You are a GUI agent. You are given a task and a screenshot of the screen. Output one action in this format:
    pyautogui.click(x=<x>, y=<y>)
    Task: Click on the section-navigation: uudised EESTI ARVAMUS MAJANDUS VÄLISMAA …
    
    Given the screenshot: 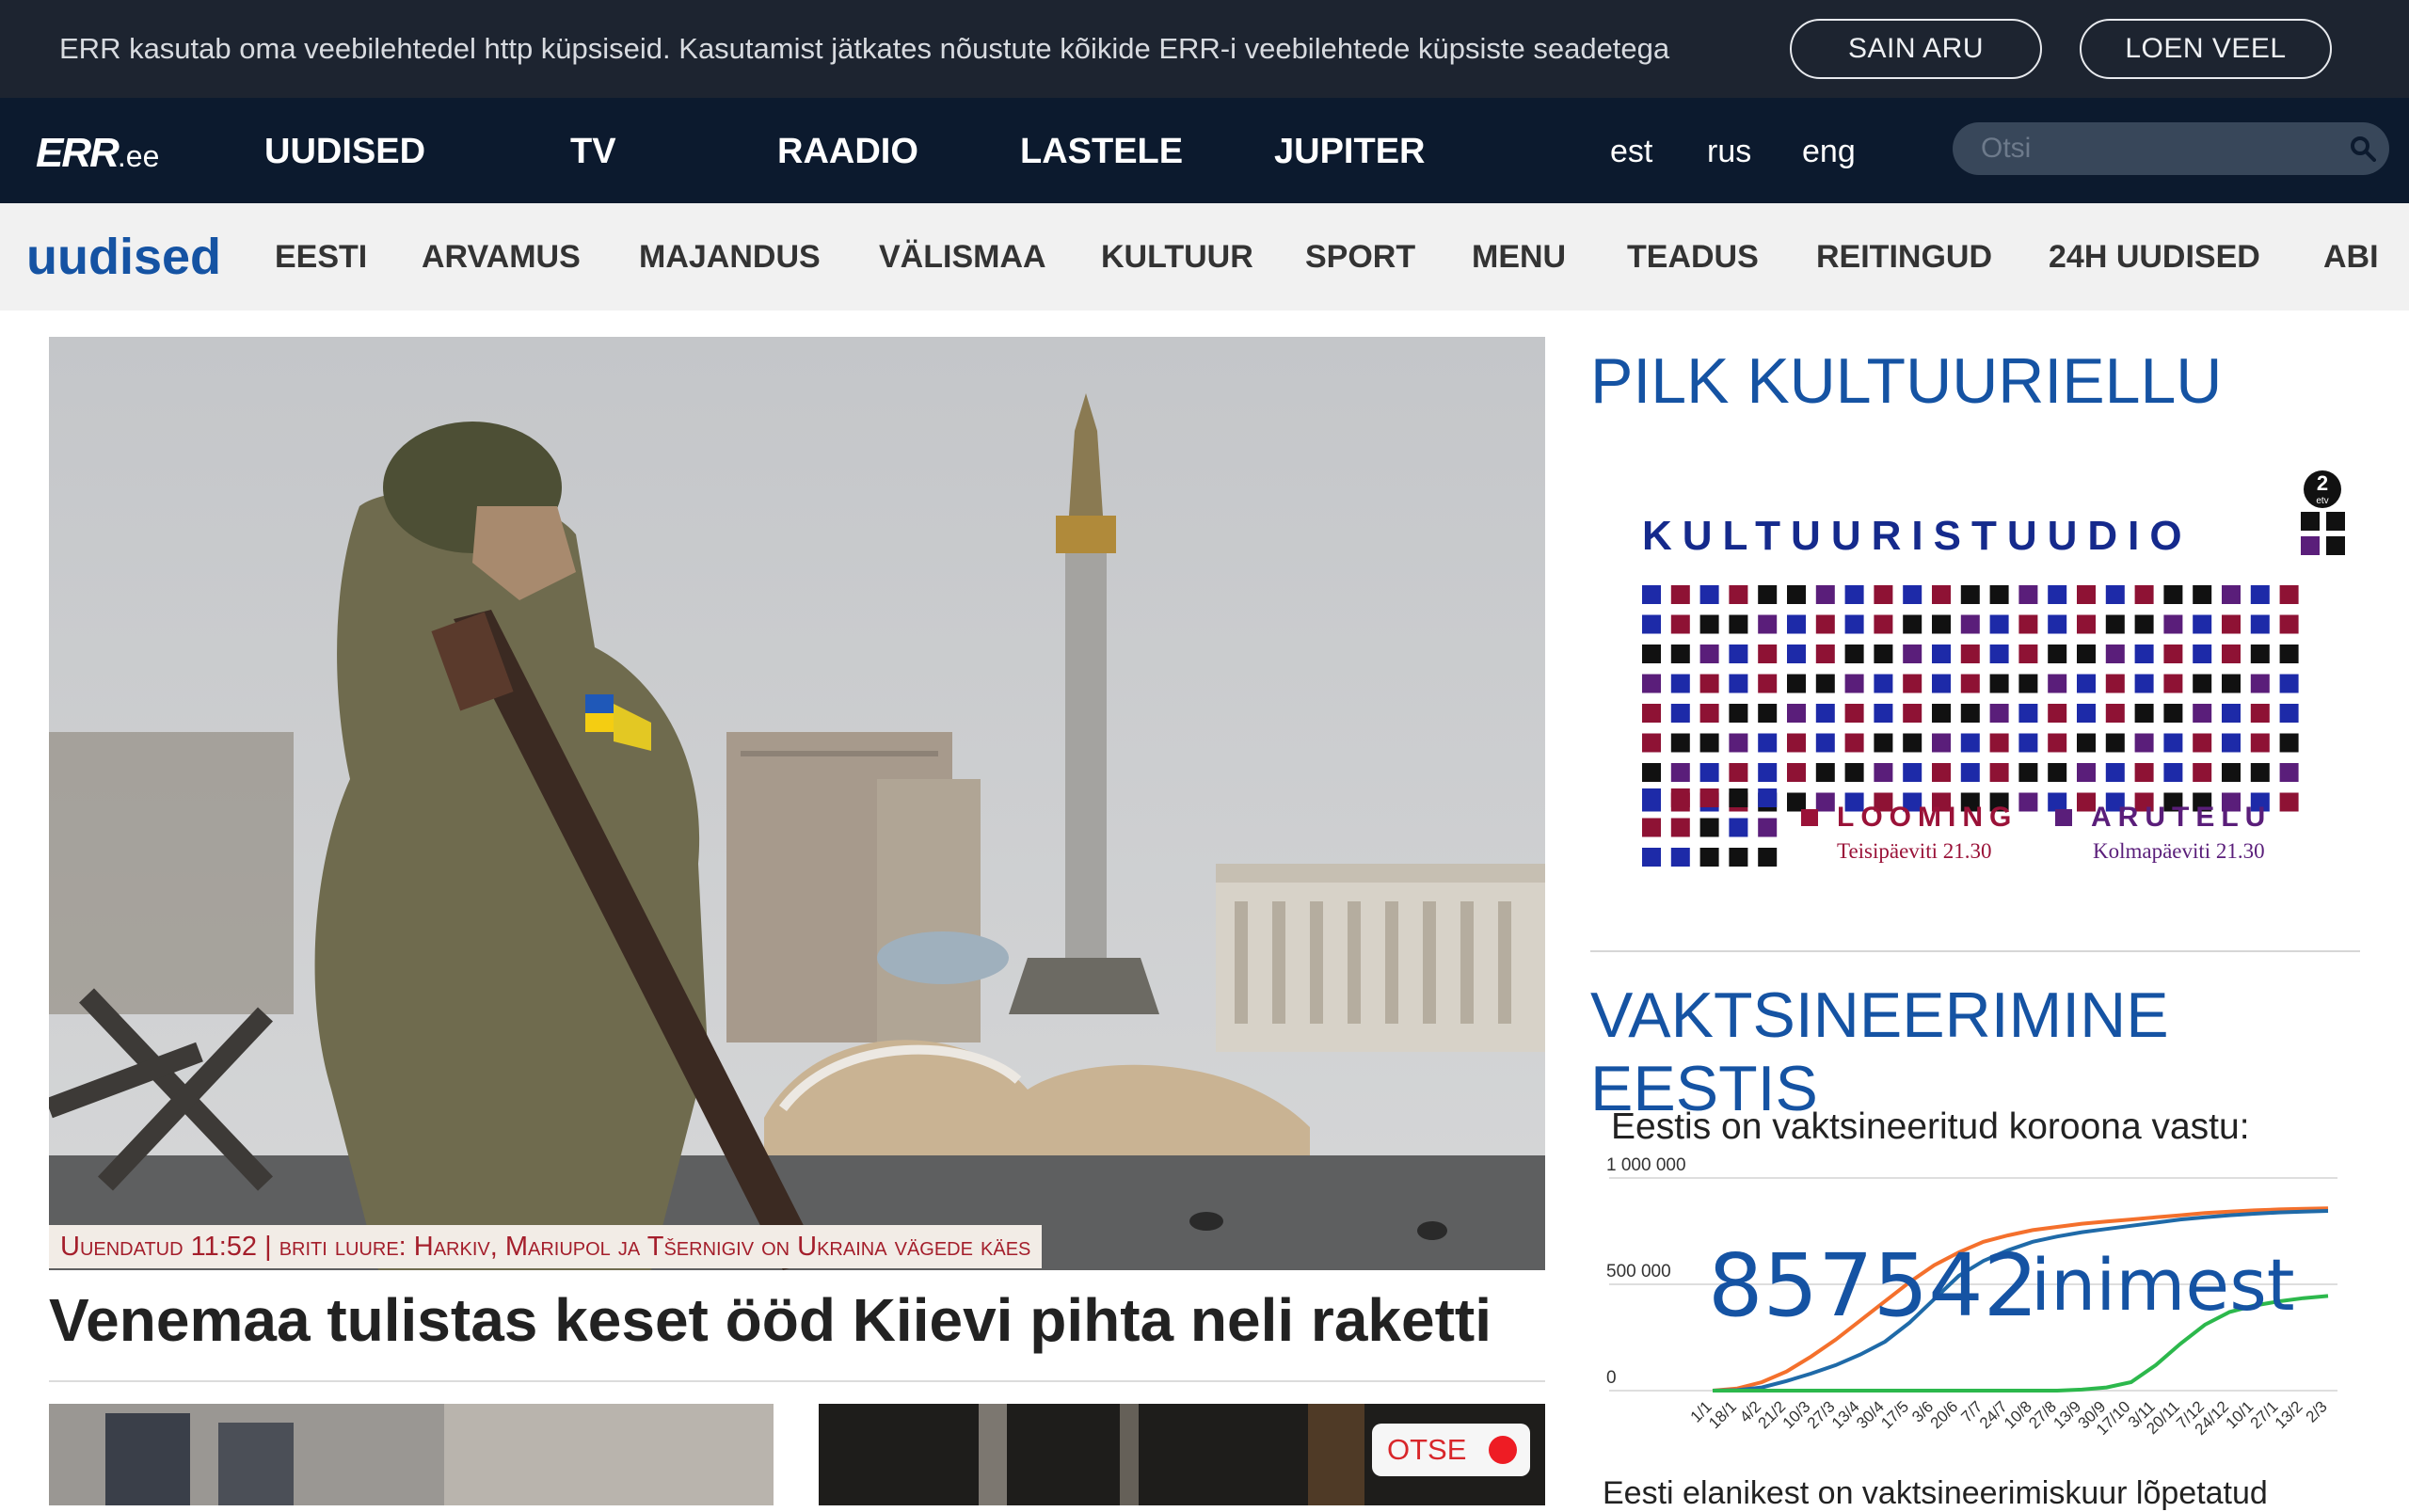 What is the action you would take?
    pyautogui.click(x=1205, y=256)
    